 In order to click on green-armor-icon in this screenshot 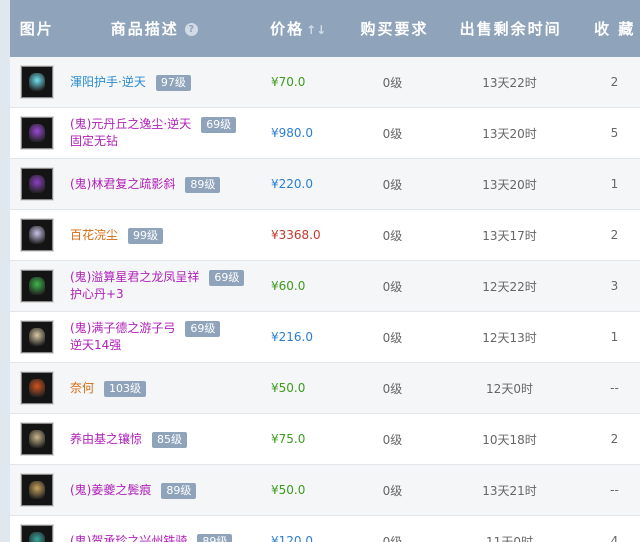, I will do `click(37, 533)`.